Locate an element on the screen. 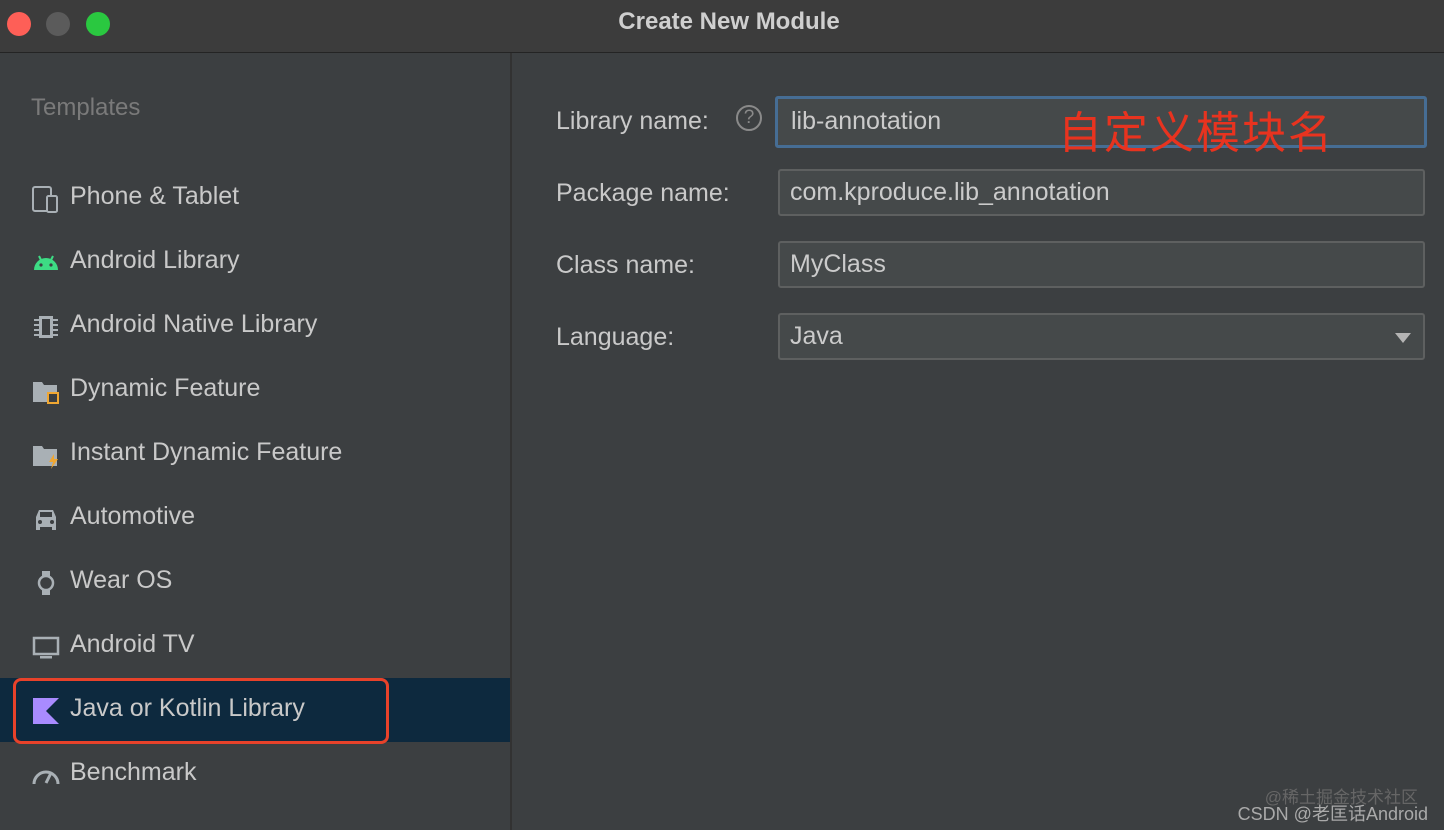 Image resolution: width=1444 pixels, height=830 pixels. language-label: Language: is located at coordinates (615, 337).